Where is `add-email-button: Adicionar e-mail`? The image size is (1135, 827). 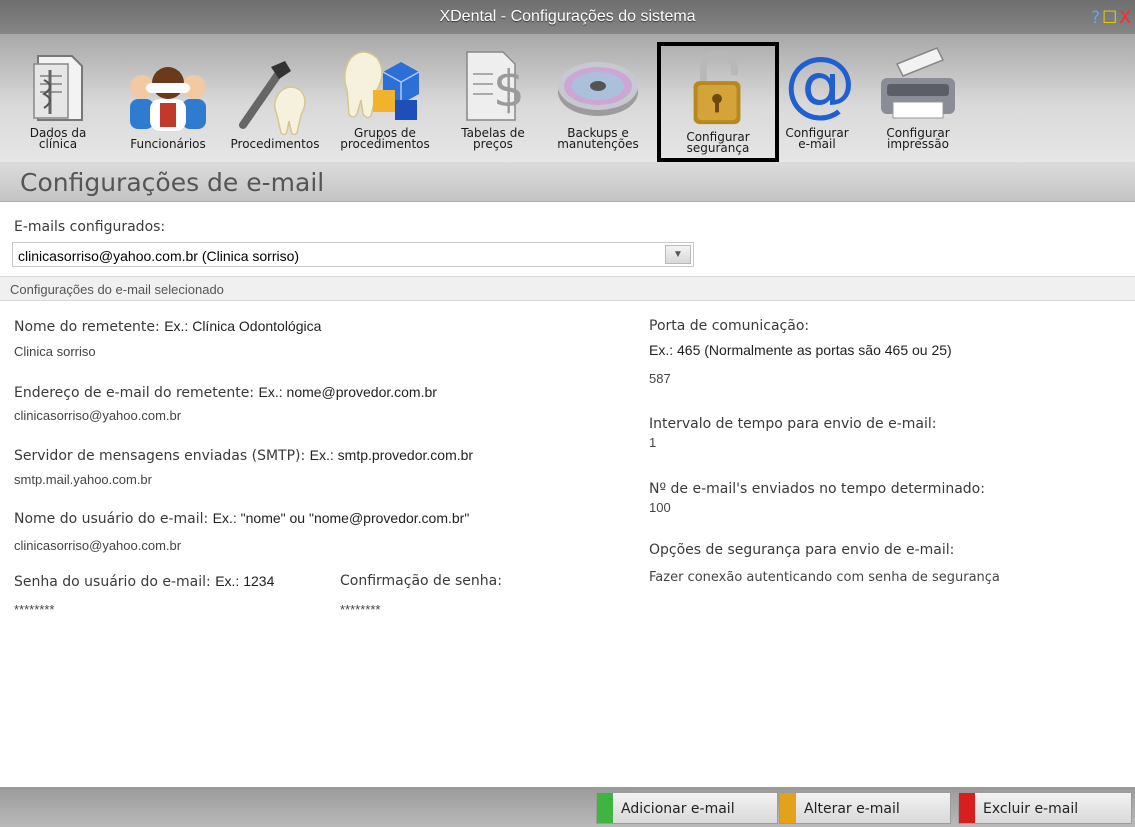
add-email-button: Adicionar e-mail is located at coordinates (687, 808).